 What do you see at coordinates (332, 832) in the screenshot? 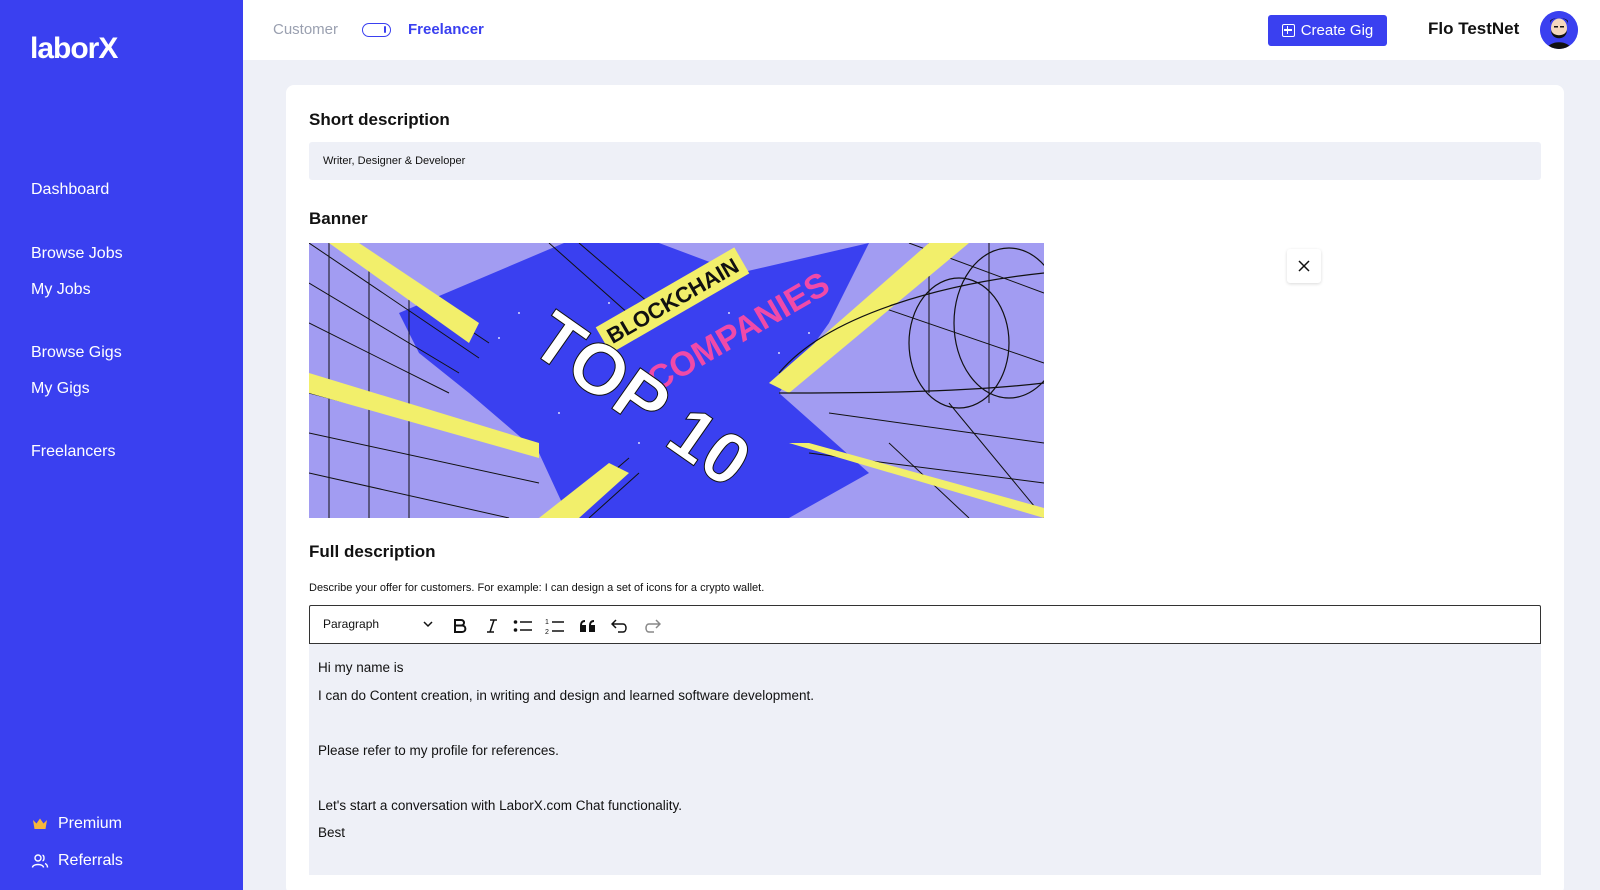
I see `editor-line: Best` at bounding box center [332, 832].